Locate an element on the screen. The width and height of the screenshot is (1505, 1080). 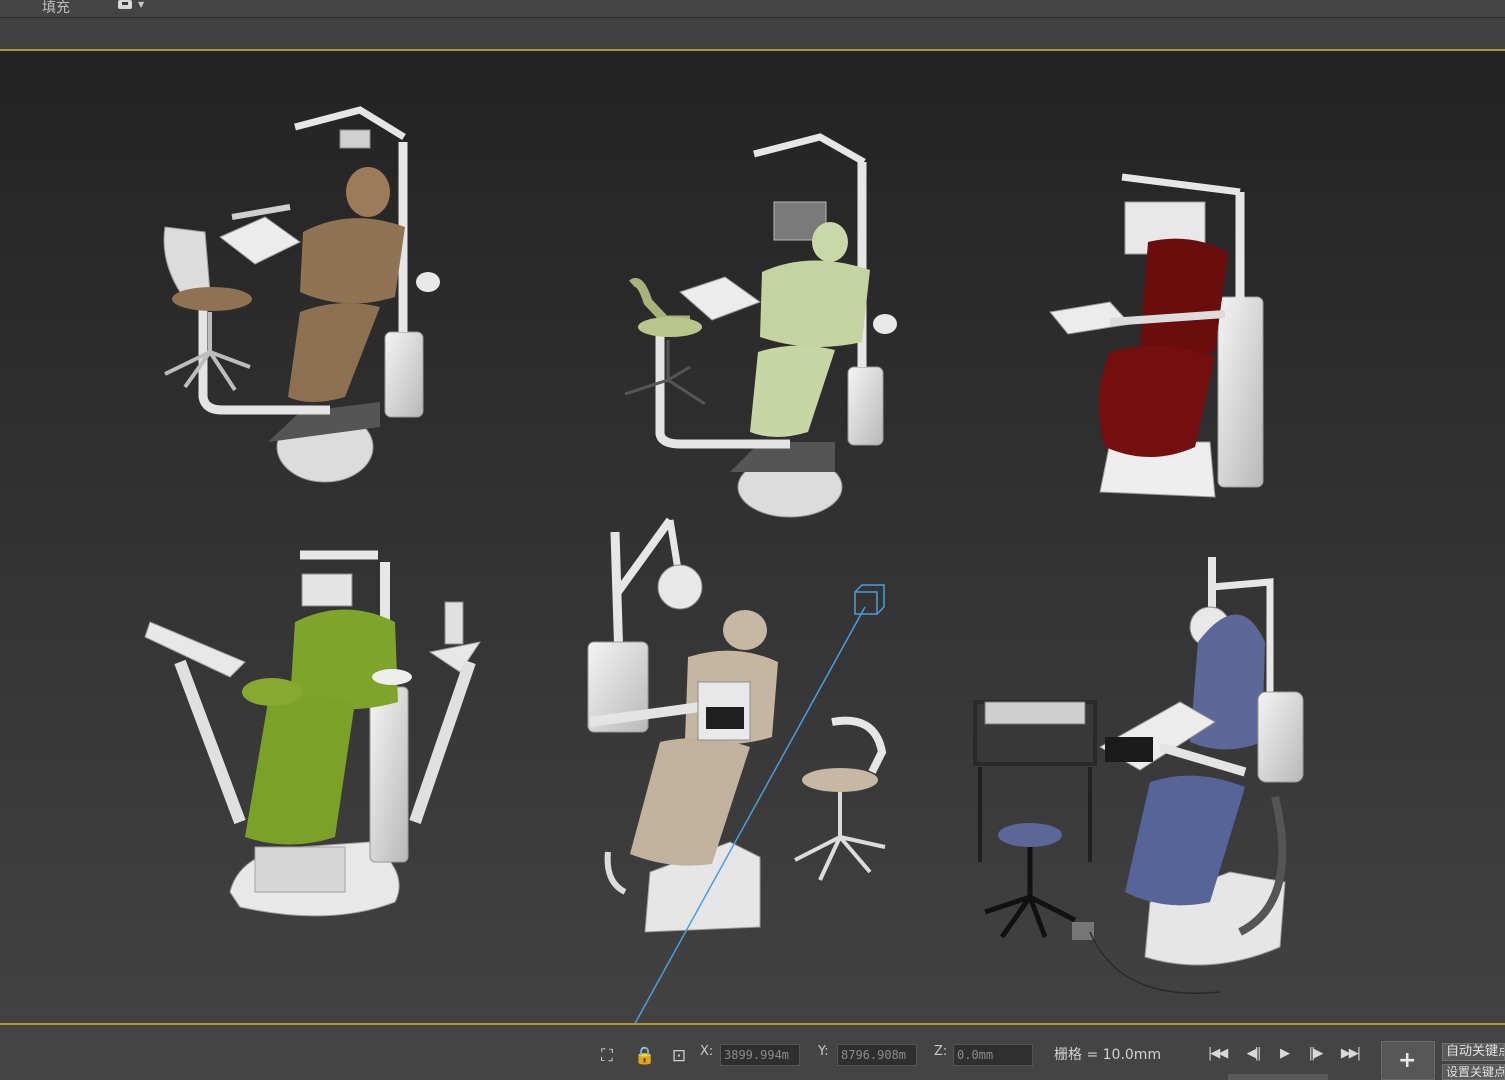
set-key-button: 设置关键点 is located at coordinates (1473, 1072).